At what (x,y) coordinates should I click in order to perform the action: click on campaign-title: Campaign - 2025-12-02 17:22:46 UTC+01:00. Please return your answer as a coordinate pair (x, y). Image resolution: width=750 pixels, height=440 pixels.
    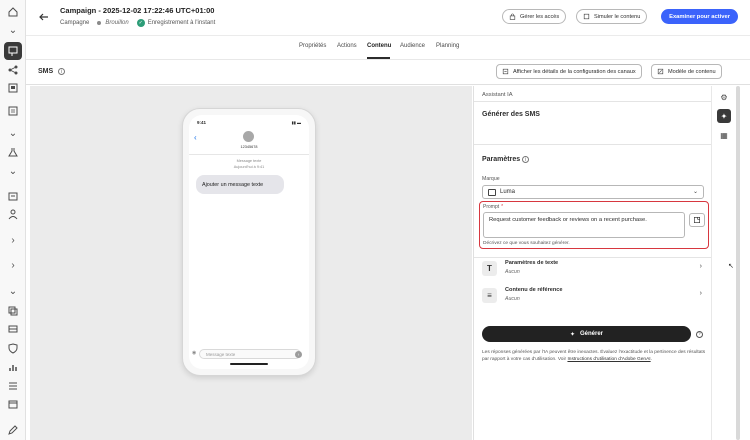
    Looking at the image, I should click on (137, 10).